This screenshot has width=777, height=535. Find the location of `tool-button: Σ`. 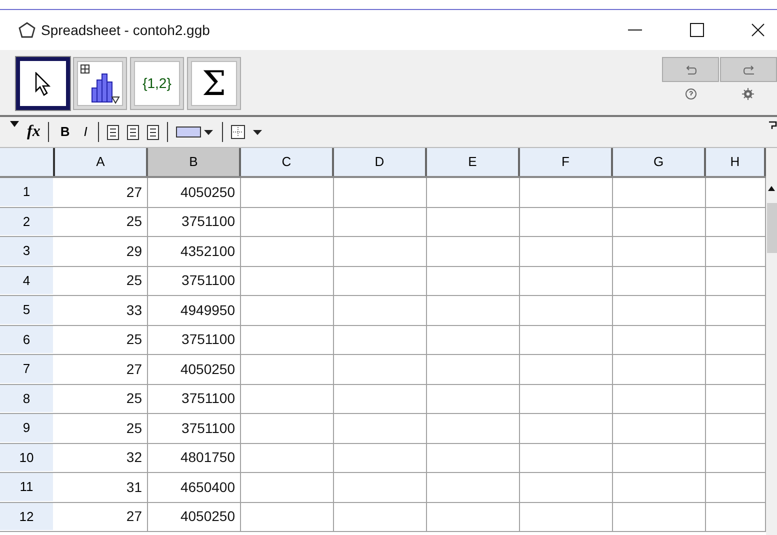

tool-button: Σ is located at coordinates (214, 83).